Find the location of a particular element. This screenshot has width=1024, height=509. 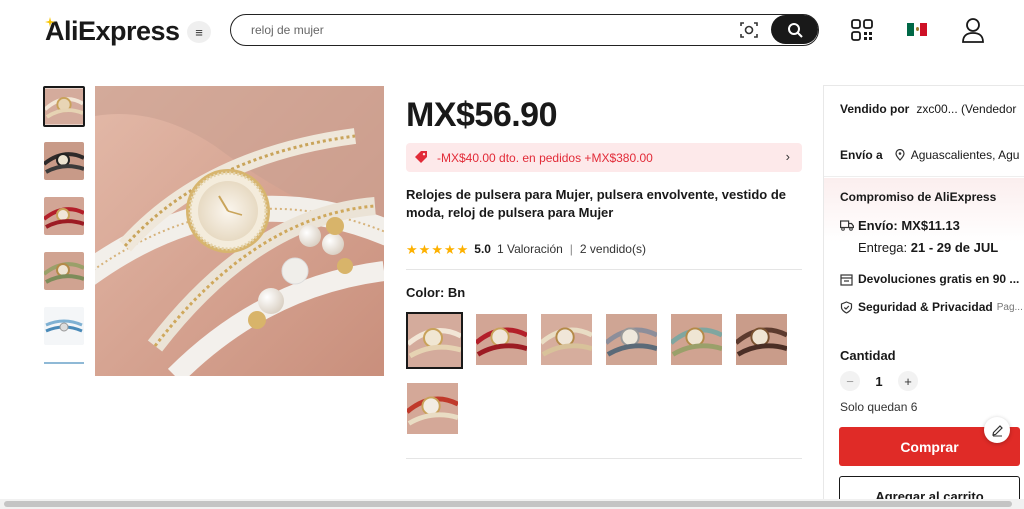

star-rating: ★ ★ ★ ★ ★ is located at coordinates (437, 249).